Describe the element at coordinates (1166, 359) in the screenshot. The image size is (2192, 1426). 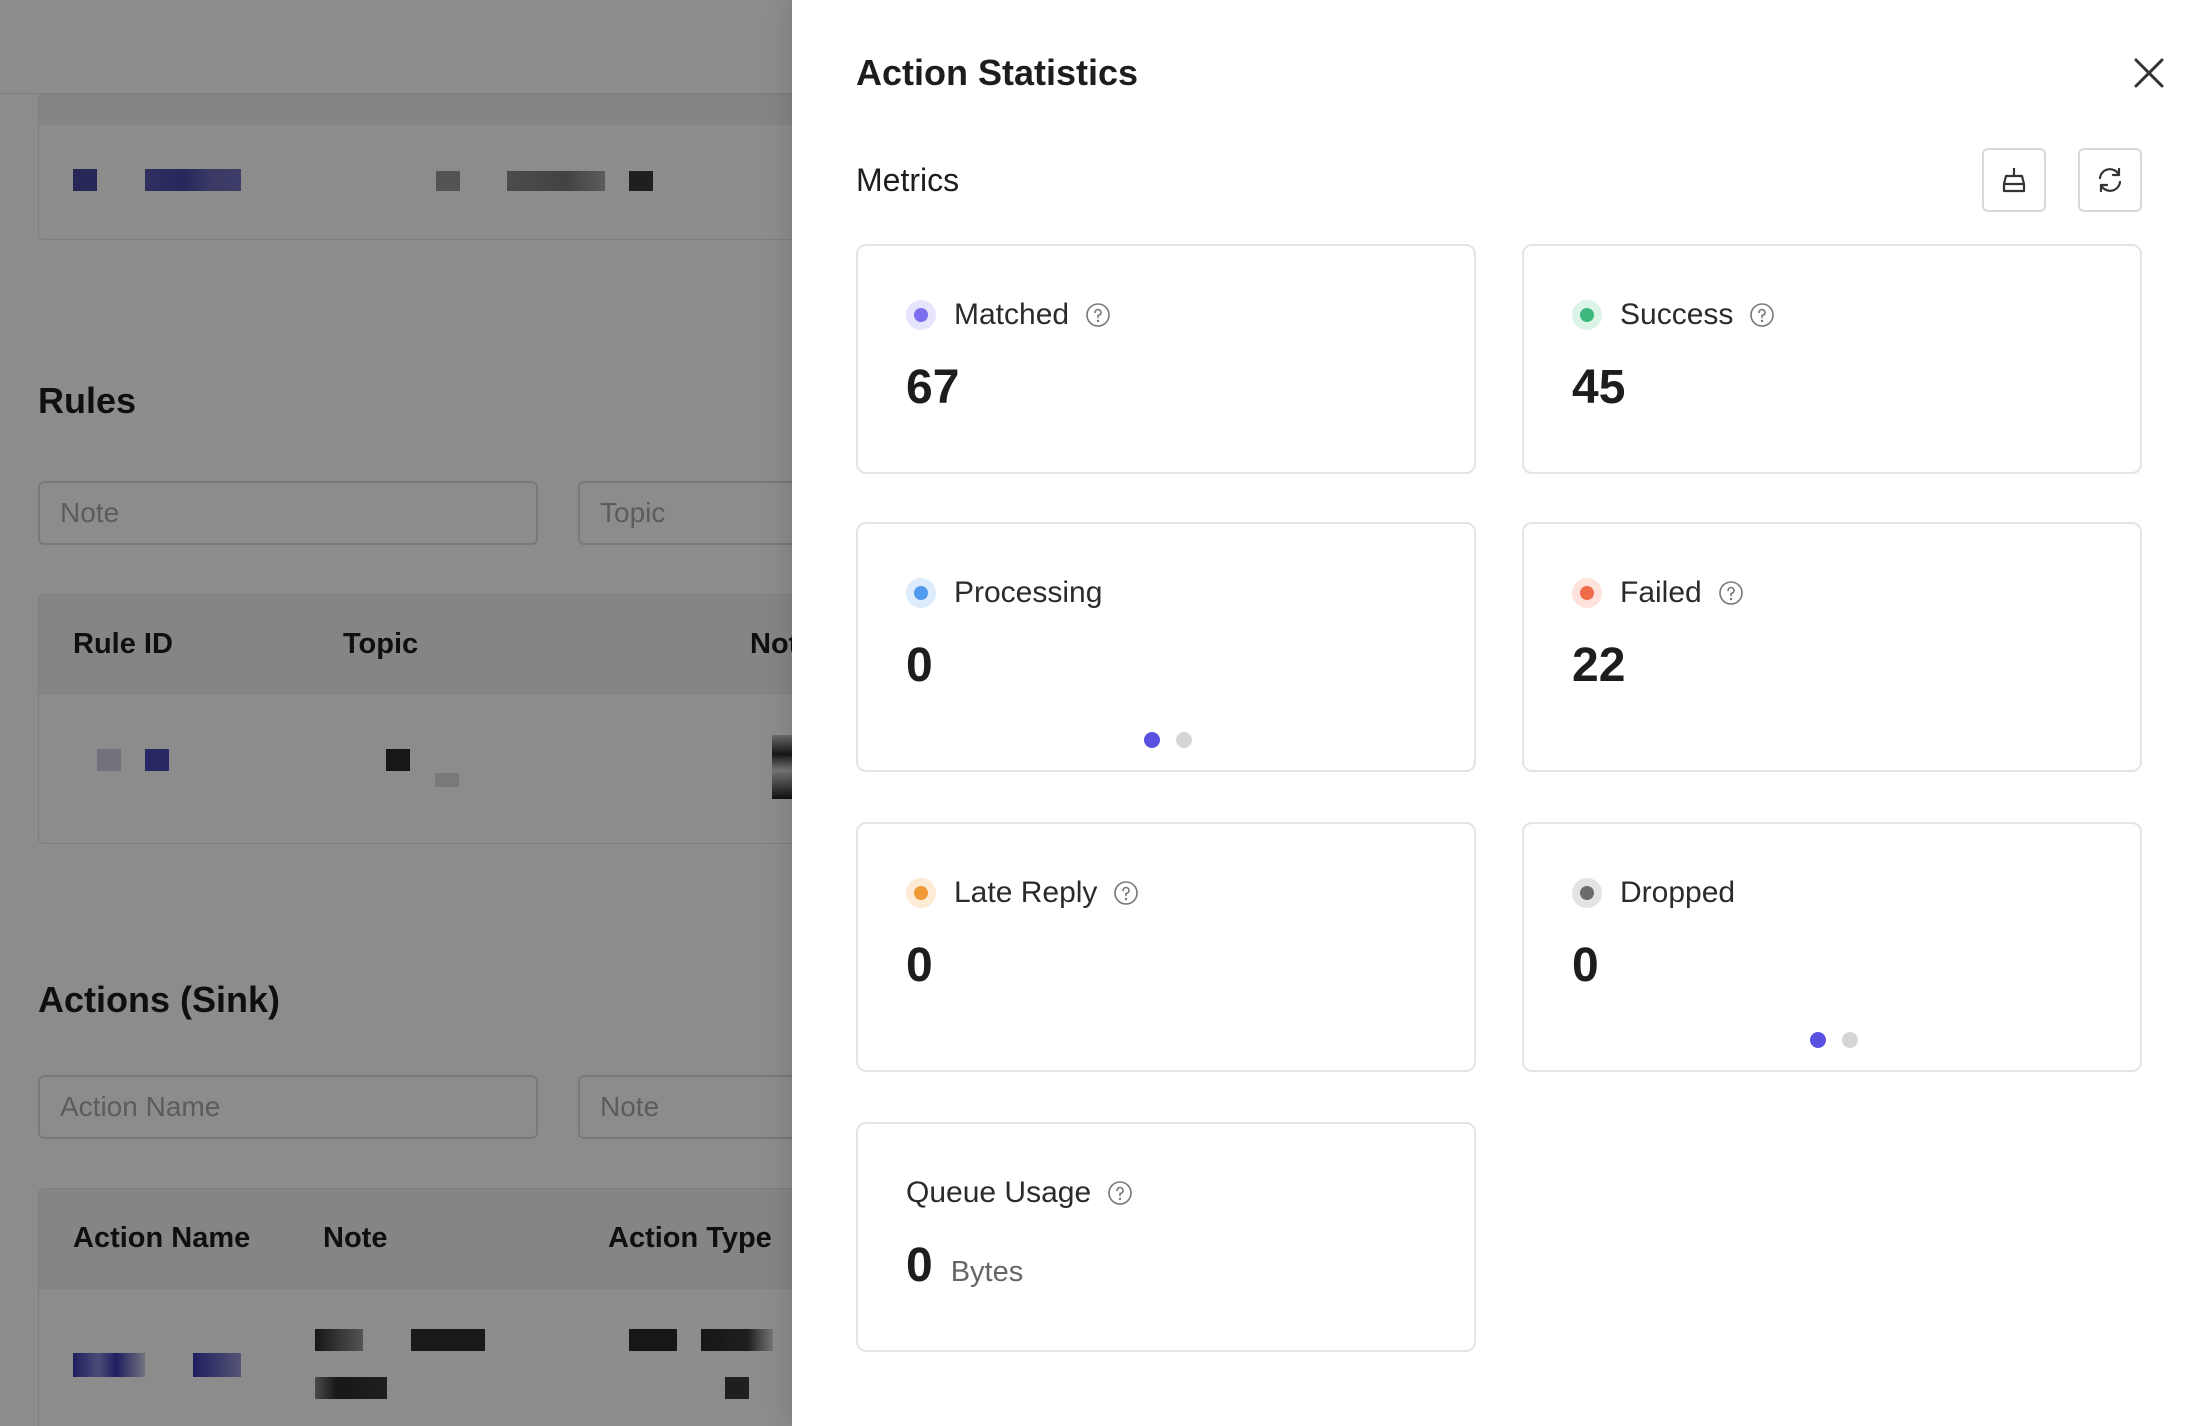
I see `metric-card-matched: Matched 67` at that location.